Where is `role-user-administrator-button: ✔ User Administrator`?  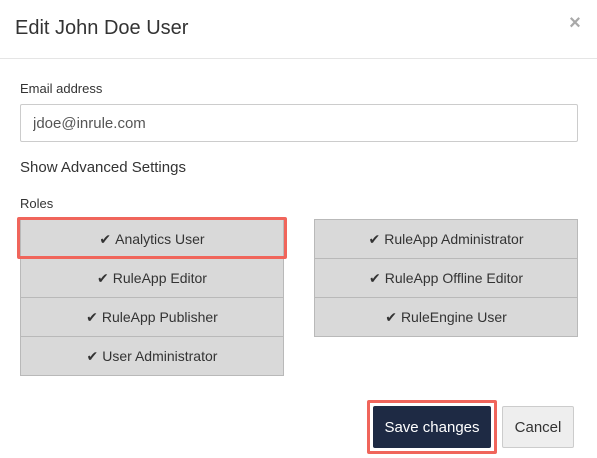 role-user-administrator-button: ✔ User Administrator is located at coordinates (152, 356).